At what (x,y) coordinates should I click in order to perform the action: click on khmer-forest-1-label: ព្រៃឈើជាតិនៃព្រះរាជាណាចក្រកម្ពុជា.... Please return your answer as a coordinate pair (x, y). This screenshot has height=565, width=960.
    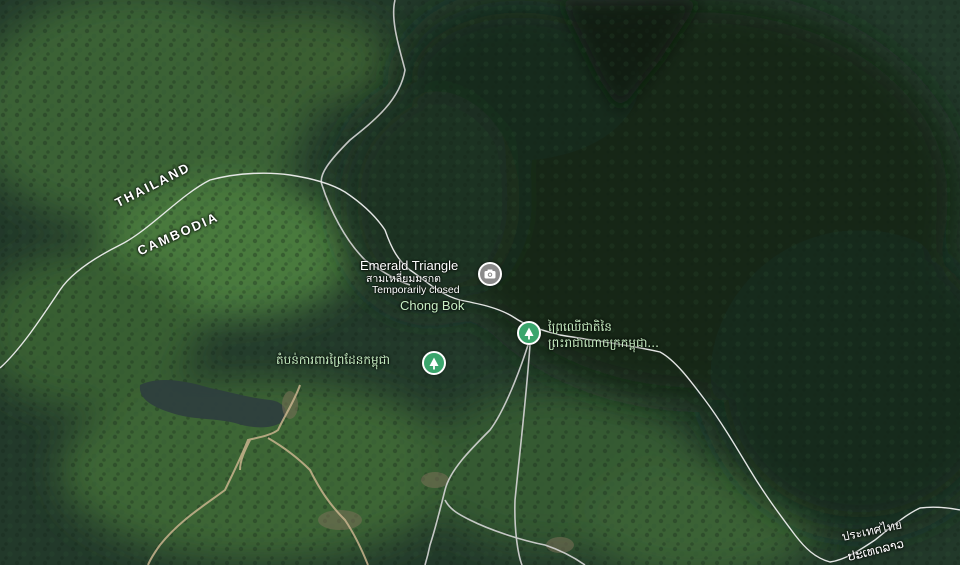
    Looking at the image, I should click on (606, 335).